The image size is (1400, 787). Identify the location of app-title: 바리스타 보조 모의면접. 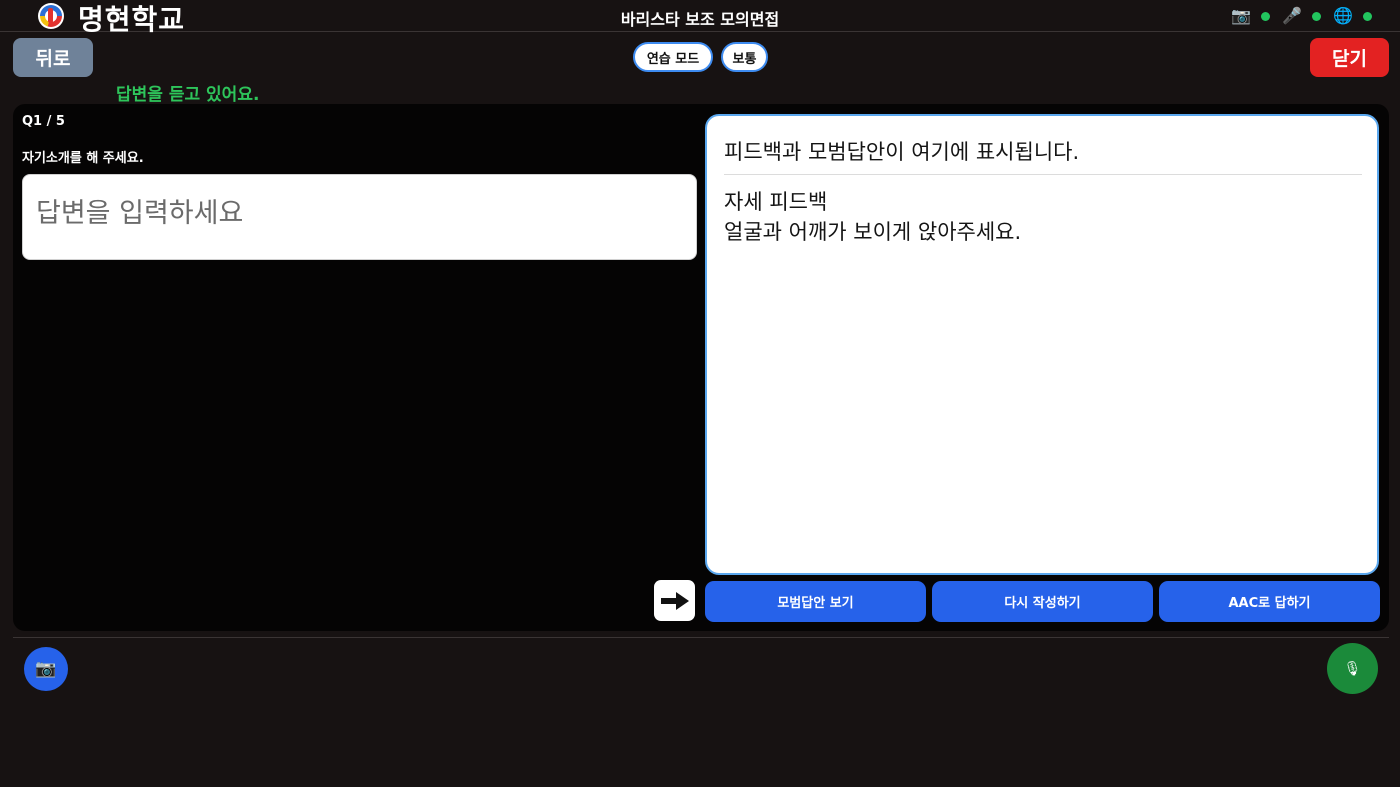
(700, 19).